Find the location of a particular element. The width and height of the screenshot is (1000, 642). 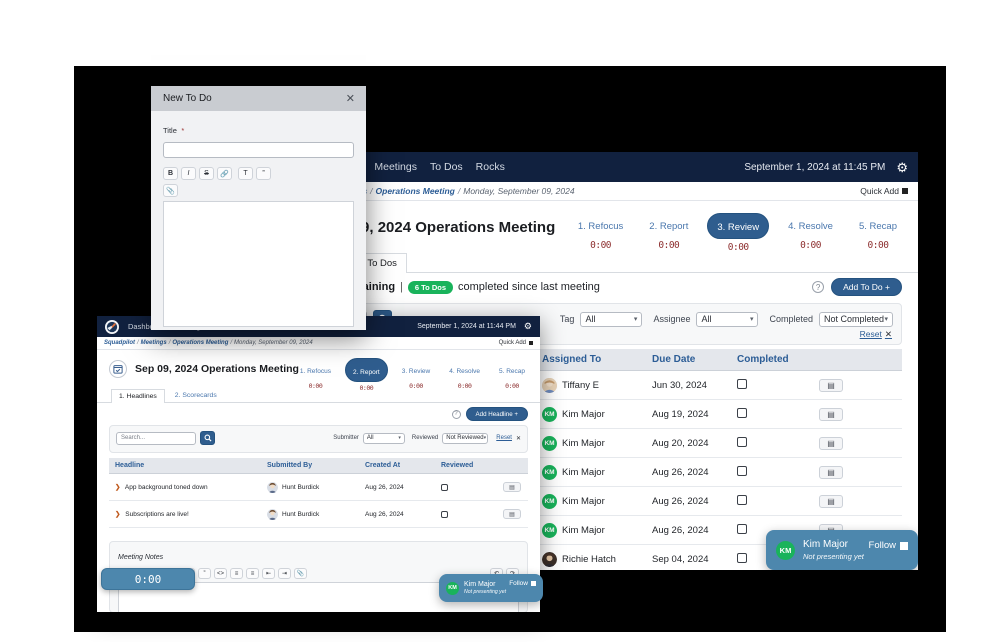

chevron-down-icon: ▾ is located at coordinates (751, 319).